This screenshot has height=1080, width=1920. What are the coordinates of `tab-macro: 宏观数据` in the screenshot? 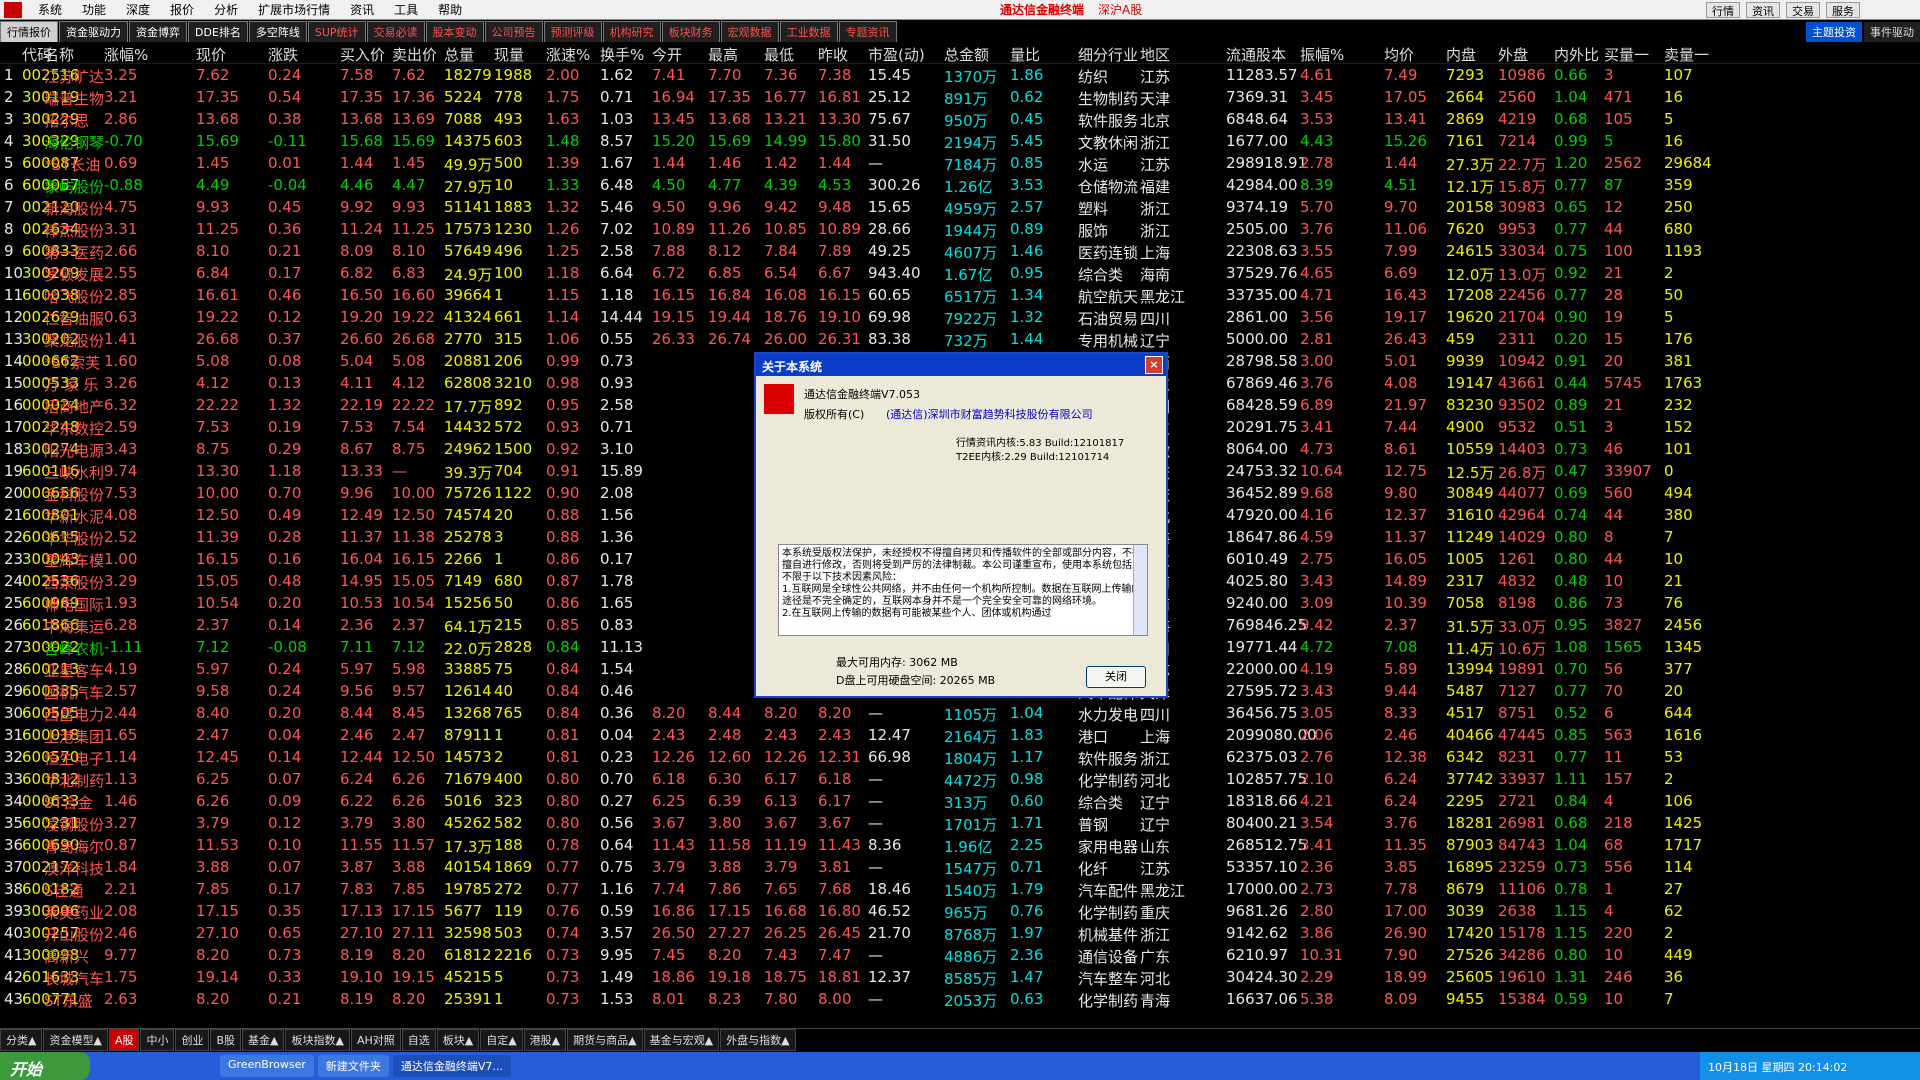 It's located at (749, 31).